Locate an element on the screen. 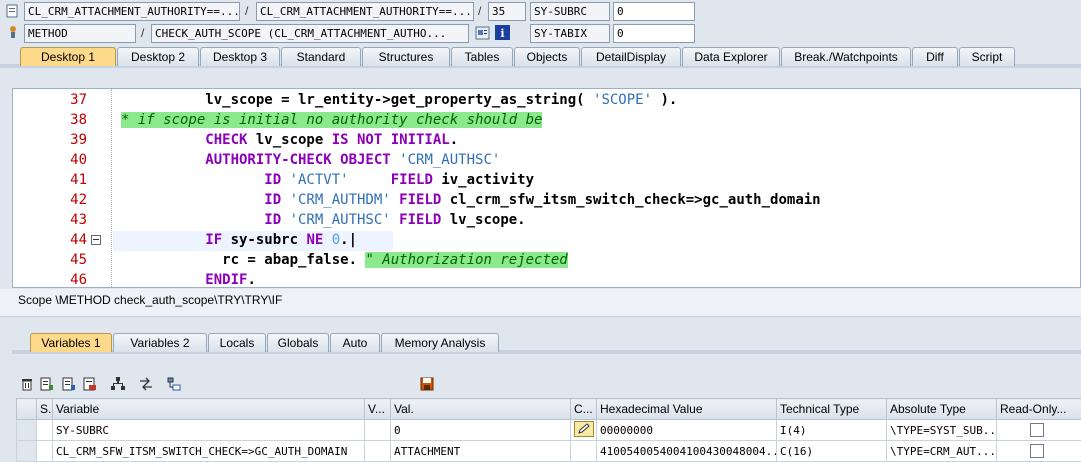 This screenshot has width=1081, height=462. code-token: ). is located at coordinates (664, 100).